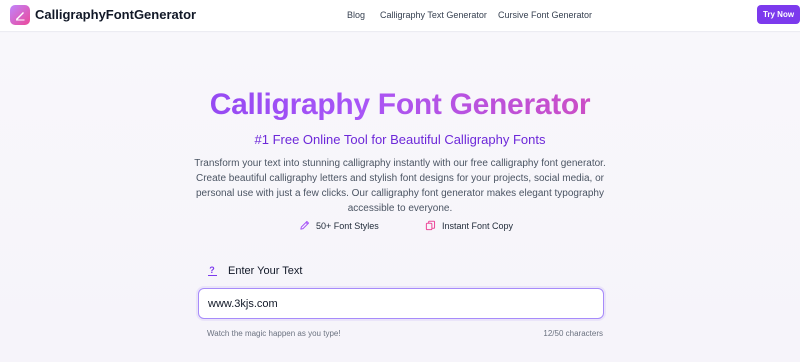  What do you see at coordinates (20, 15) in the screenshot?
I see `logo-pen-icon` at bounding box center [20, 15].